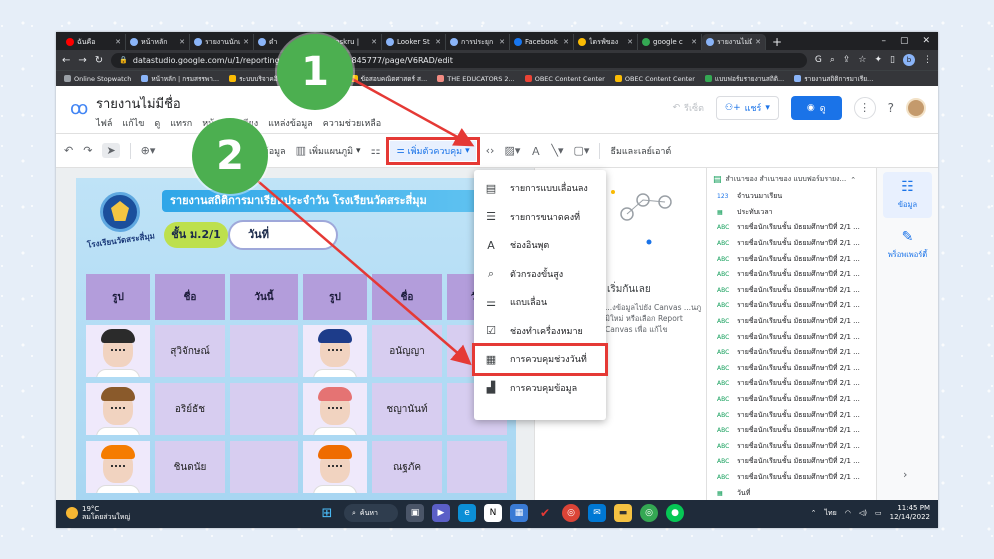 The width and height of the screenshot is (994, 559). Describe the element at coordinates (290, 123) in the screenshot. I see `menu-item: แหล่งข้อมูล` at that location.